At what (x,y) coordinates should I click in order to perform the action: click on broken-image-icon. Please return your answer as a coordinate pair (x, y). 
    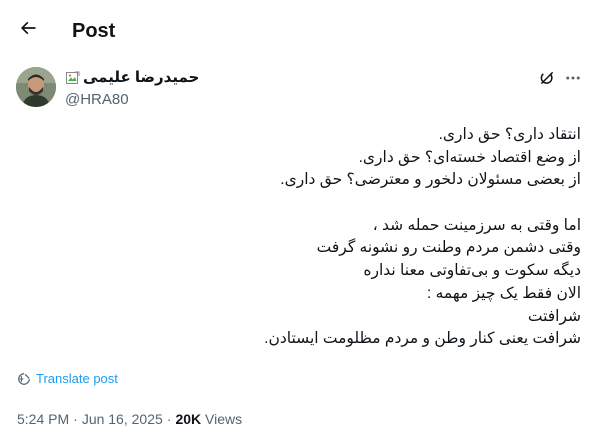
    Looking at the image, I should click on (73, 77).